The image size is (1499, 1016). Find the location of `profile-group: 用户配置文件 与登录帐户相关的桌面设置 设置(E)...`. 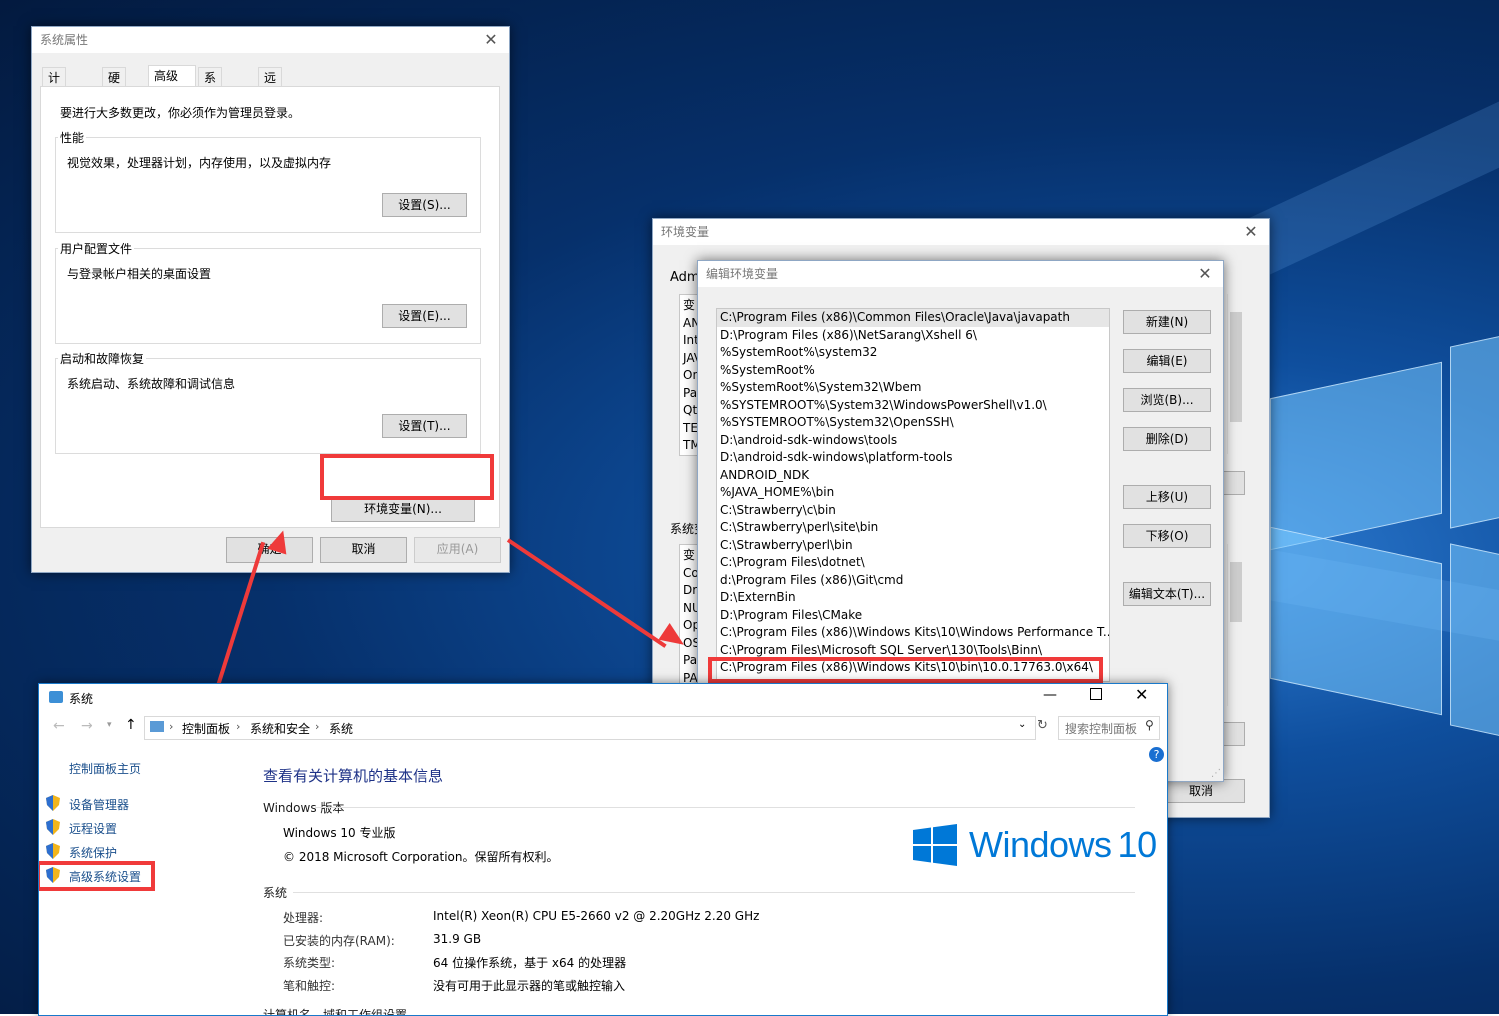

profile-group: 用户配置文件 与登录帐户相关的桌面设置 设置(E)... is located at coordinates (268, 292).